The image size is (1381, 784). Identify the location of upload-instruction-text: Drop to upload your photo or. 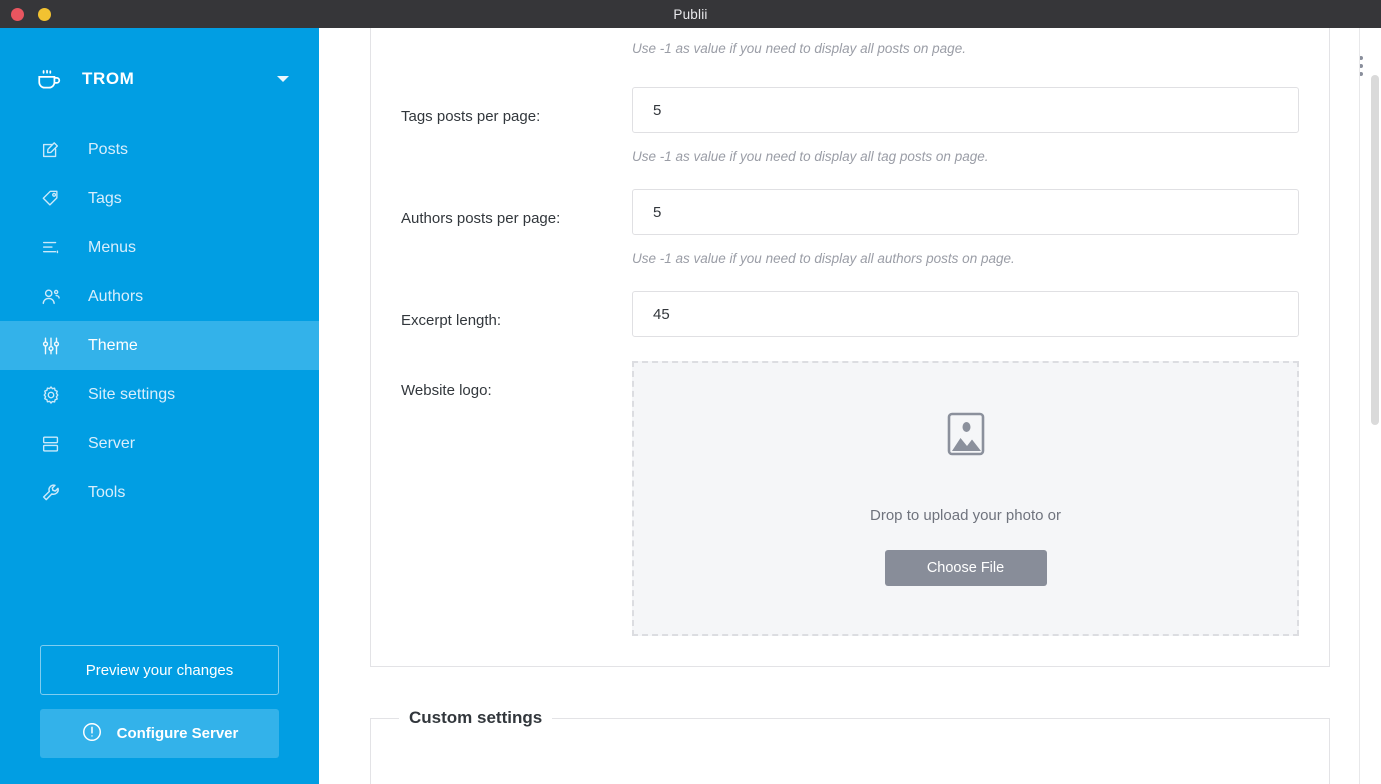
(965, 515).